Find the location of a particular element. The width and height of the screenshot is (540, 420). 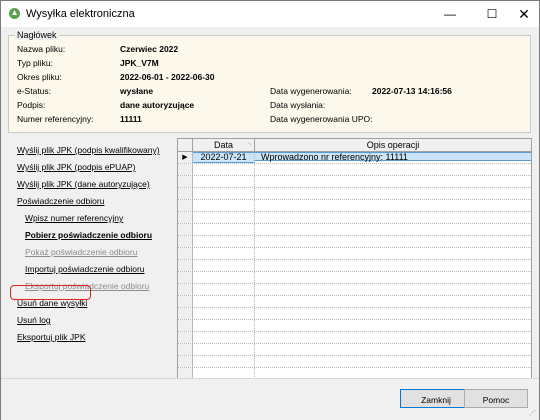

title-bar: Wysyłka elektroniczna — ☐ ✕ is located at coordinates (270, 14).